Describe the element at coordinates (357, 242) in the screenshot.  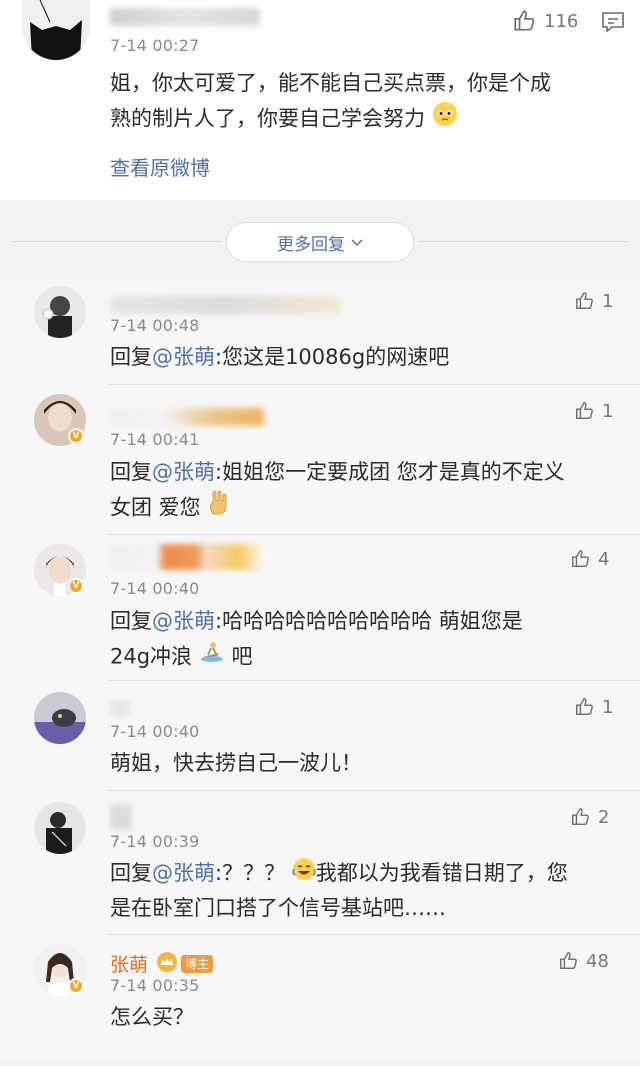
I see `chevron-down-icon` at that location.